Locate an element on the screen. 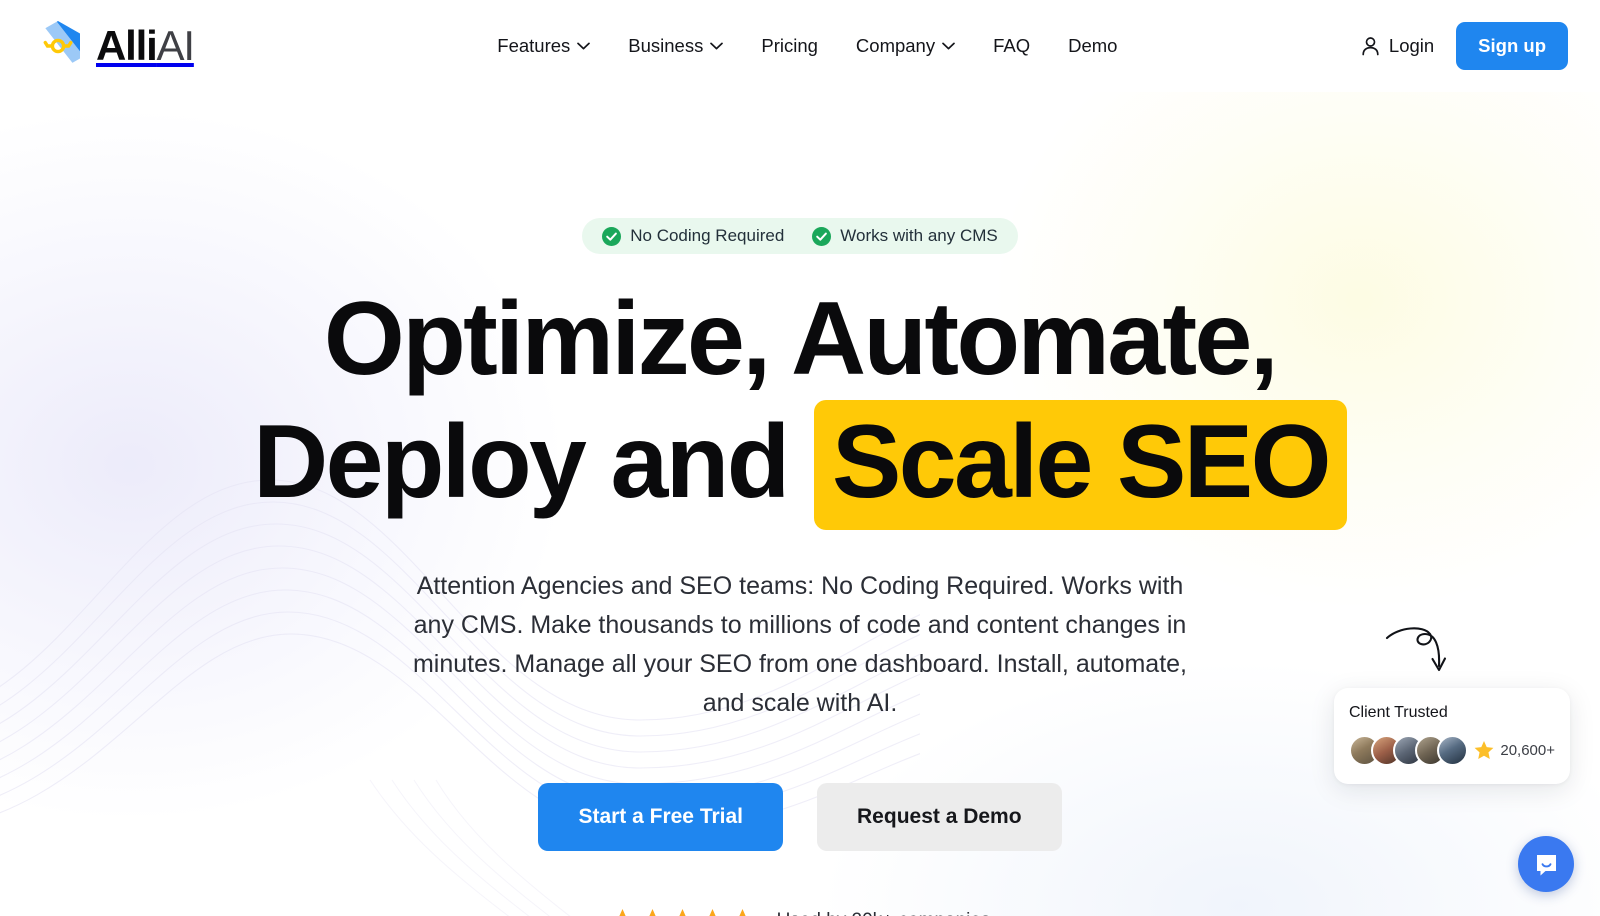 Image resolution: width=1600 pixels, height=916 pixels. hero-rating: Used by 20k+ companies is located at coordinates (800, 912).